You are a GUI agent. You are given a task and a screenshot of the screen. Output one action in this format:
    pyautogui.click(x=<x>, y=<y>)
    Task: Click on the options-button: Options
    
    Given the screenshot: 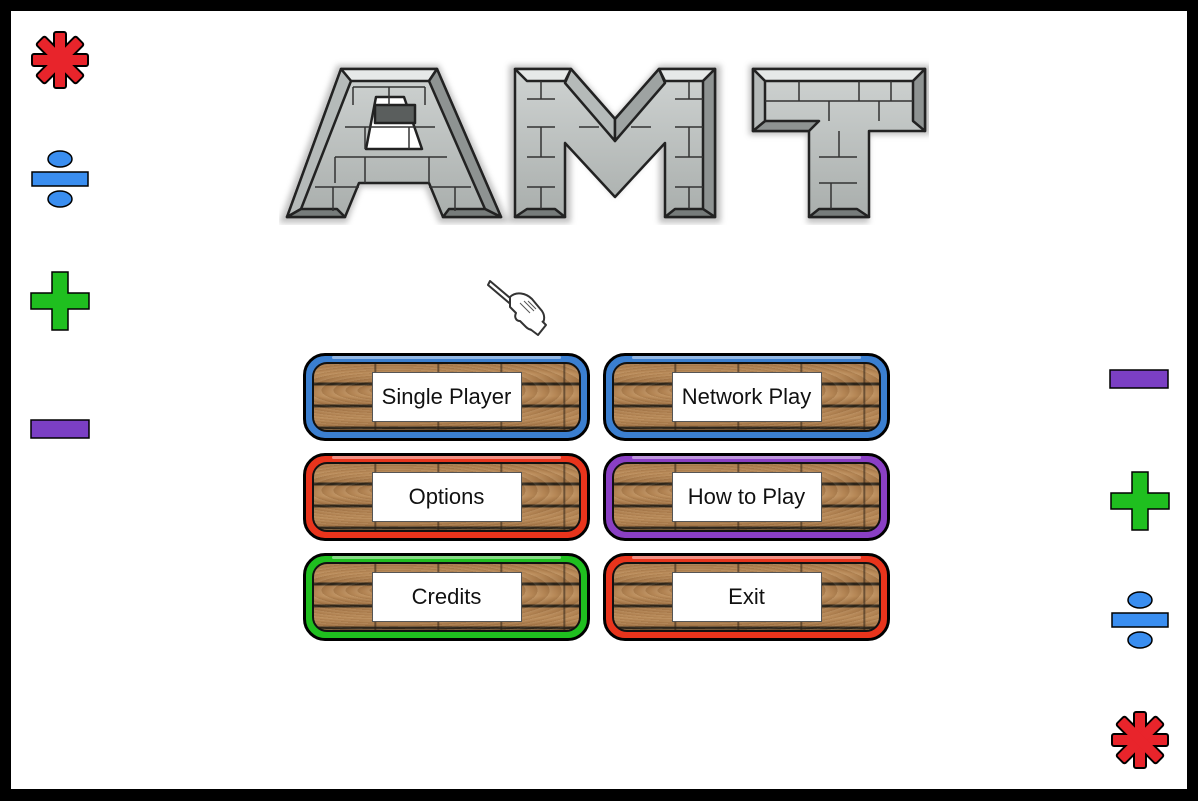 What is the action you would take?
    pyautogui.click(x=446, y=497)
    